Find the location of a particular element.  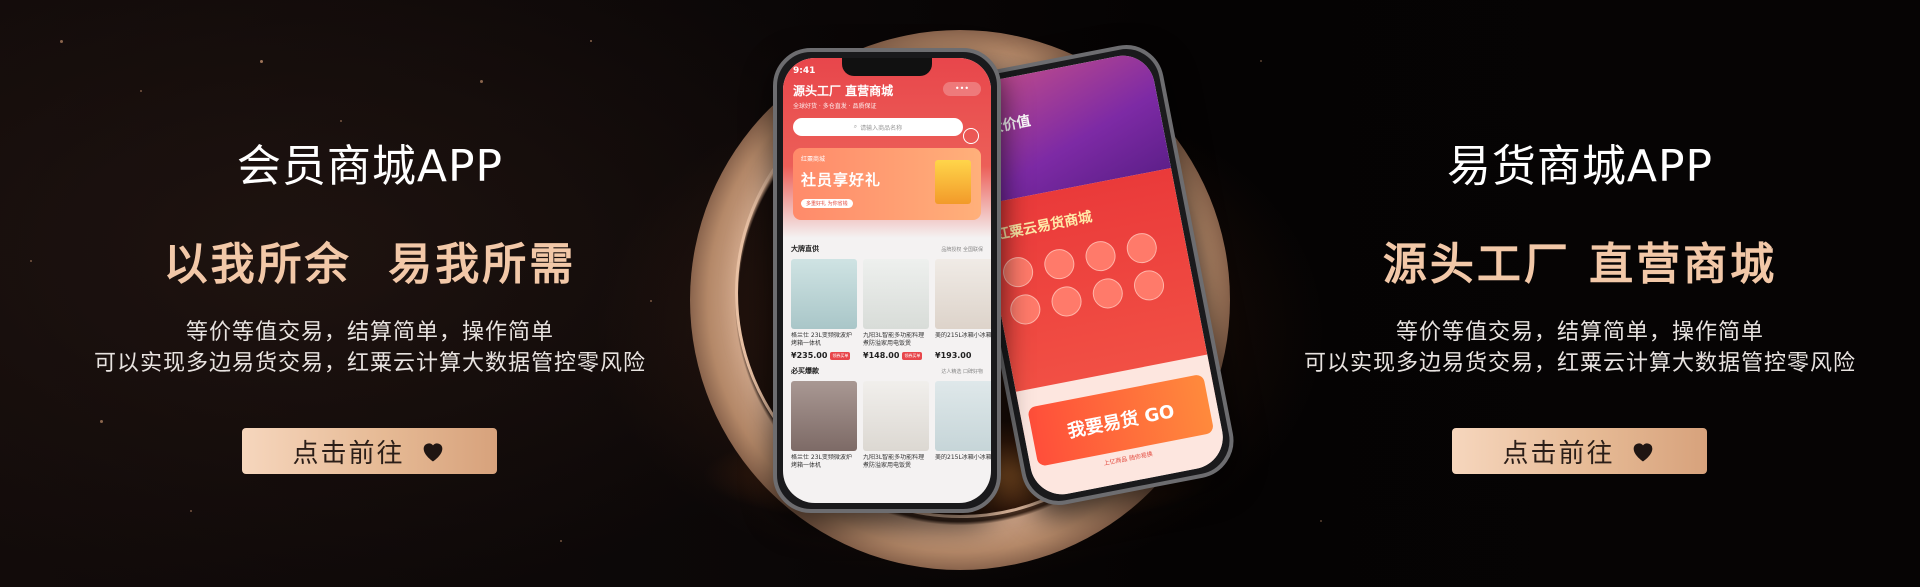

back-category-grid is located at coordinates (1093, 277).